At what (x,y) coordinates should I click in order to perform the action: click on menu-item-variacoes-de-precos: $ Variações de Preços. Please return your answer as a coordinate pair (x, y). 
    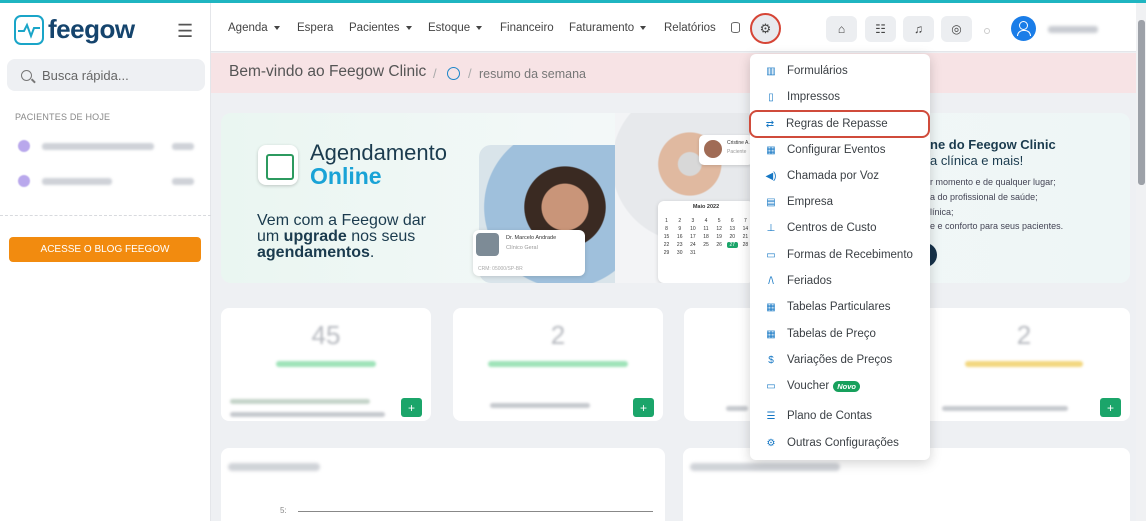
    Looking at the image, I should click on (840, 360).